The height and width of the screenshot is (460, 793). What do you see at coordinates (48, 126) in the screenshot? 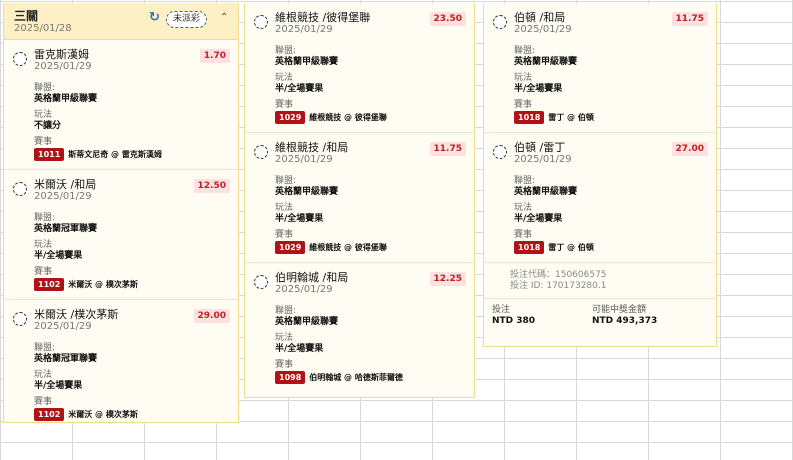
I see `market-value: 不讓分` at bounding box center [48, 126].